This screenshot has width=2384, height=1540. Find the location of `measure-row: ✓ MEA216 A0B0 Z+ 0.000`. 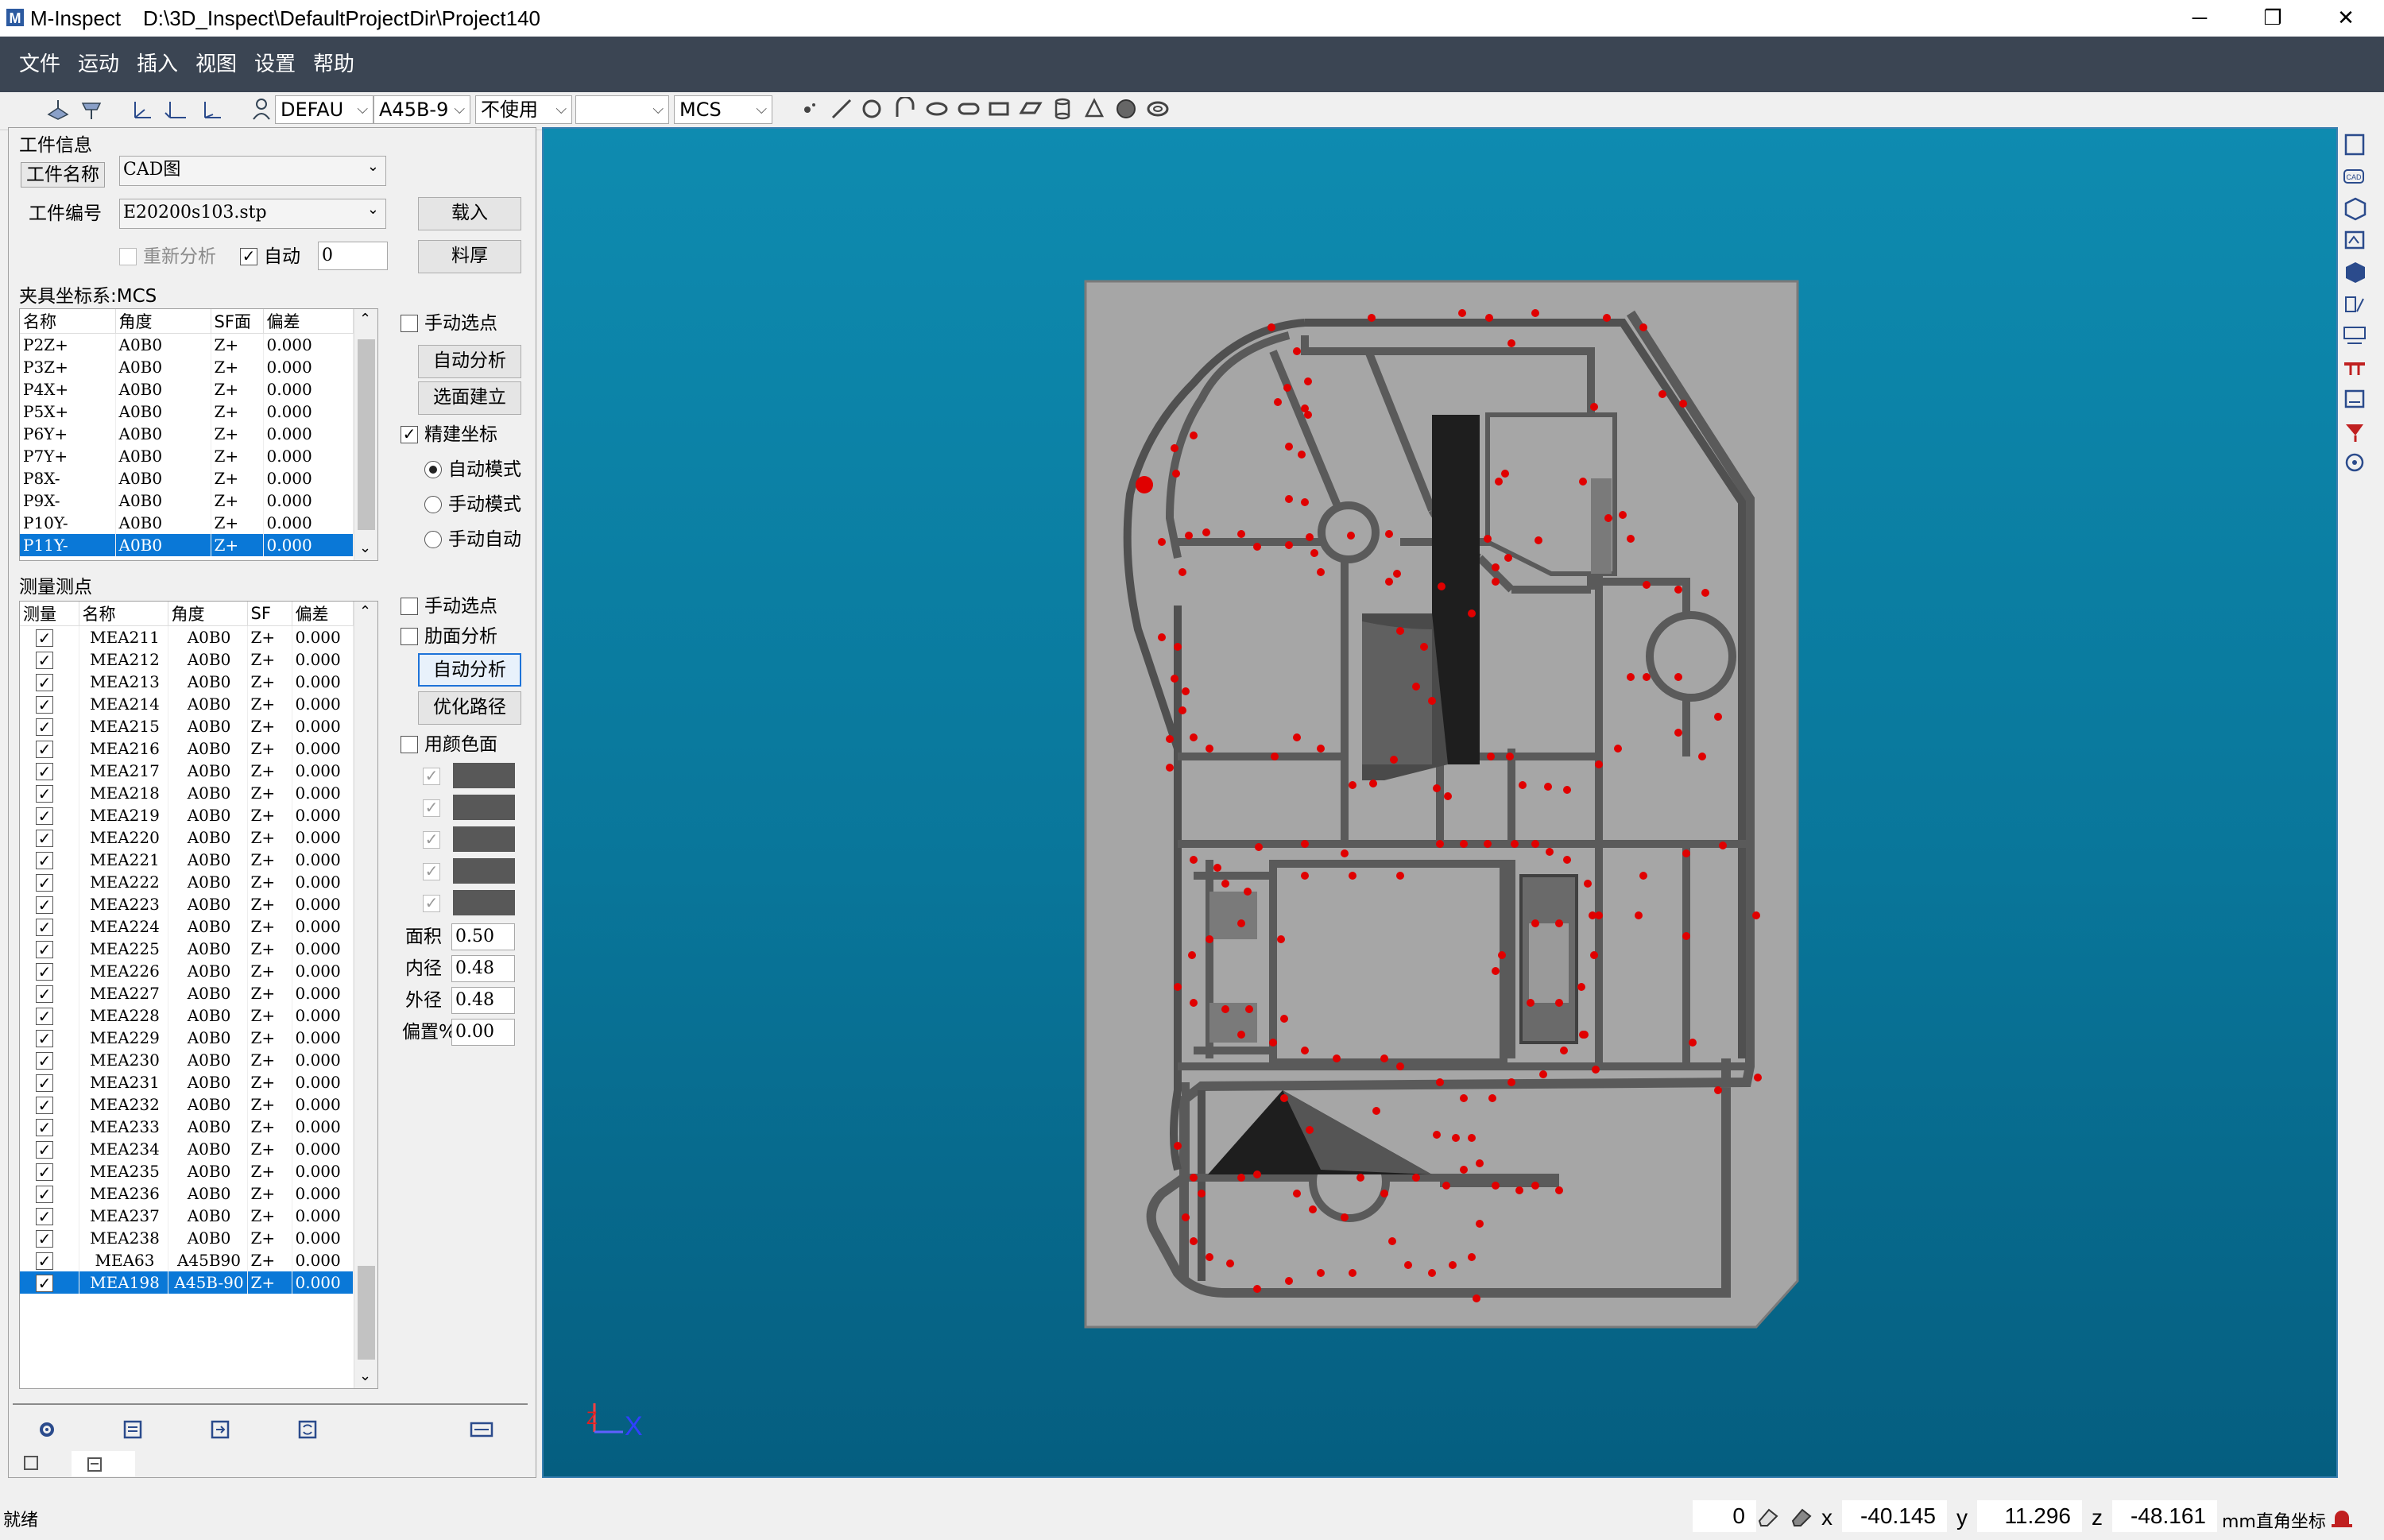

measure-row: ✓ MEA216 A0B0 Z+ 0.000 is located at coordinates (187, 749).